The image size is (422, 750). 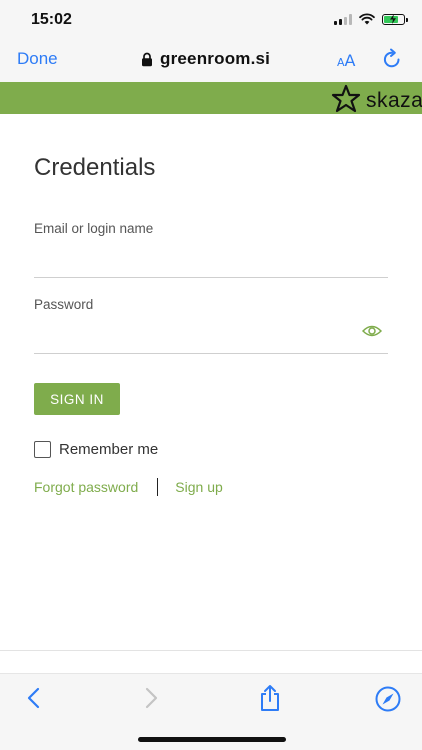 What do you see at coordinates (147, 59) in the screenshot?
I see `lock-icon` at bounding box center [147, 59].